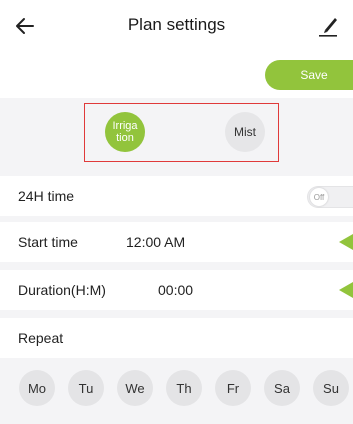 Image resolution: width=353 pixels, height=424 pixels. Describe the element at coordinates (176, 24) in the screenshot. I see `page-title: Plan settings` at that location.